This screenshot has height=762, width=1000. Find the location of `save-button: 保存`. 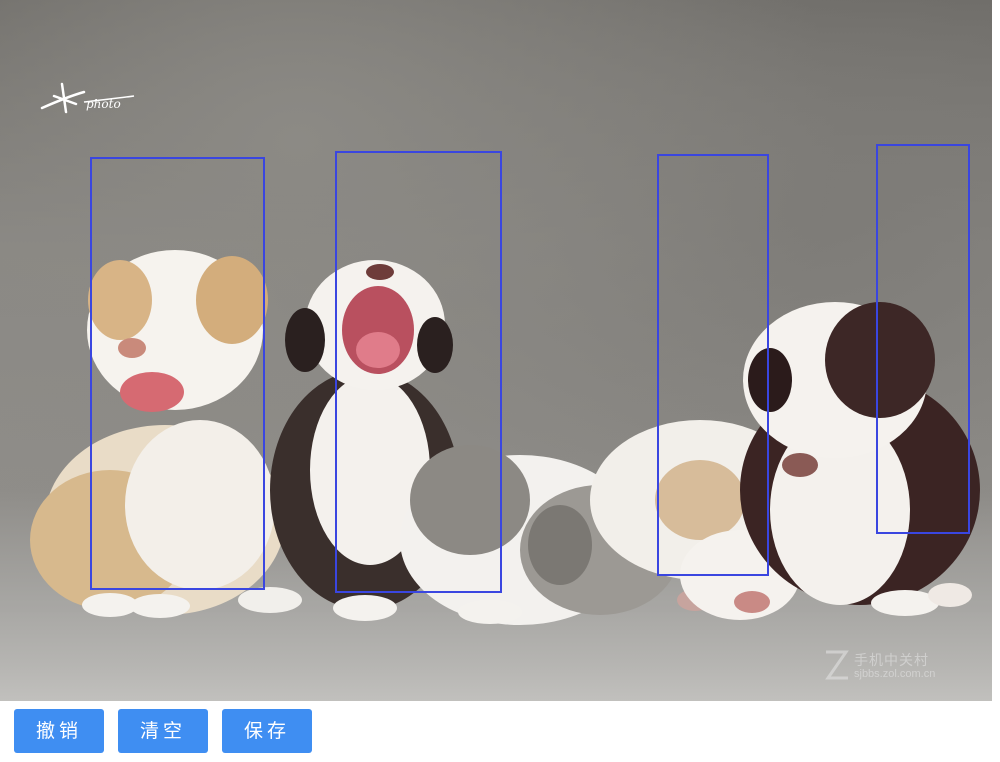

save-button: 保存 is located at coordinates (267, 731).